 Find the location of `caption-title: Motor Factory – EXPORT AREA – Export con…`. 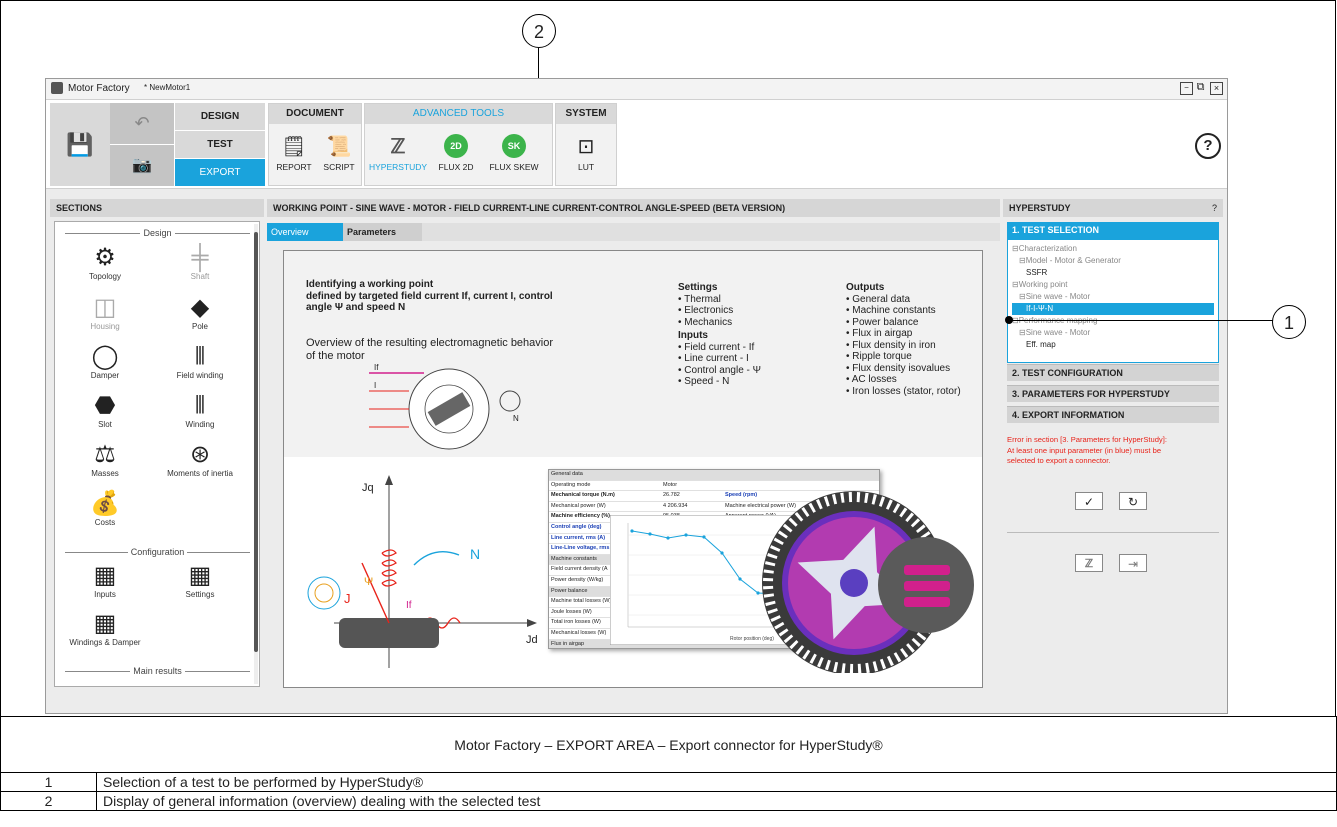

caption-title: Motor Factory – EXPORT AREA – Export con… is located at coordinates (668, 744).